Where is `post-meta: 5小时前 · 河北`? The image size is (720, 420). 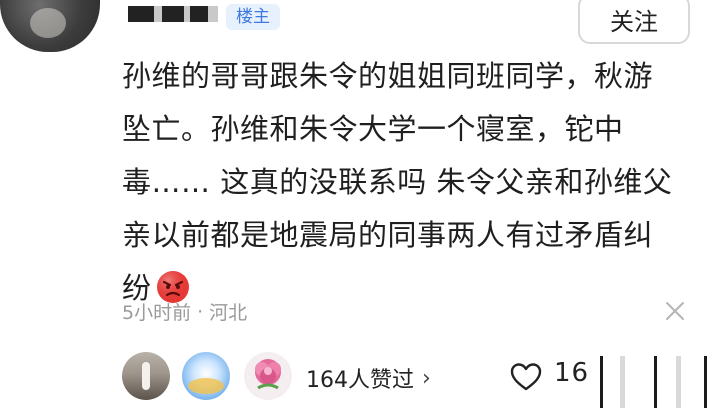 post-meta: 5小时前 · 河北 is located at coordinates (184, 311).